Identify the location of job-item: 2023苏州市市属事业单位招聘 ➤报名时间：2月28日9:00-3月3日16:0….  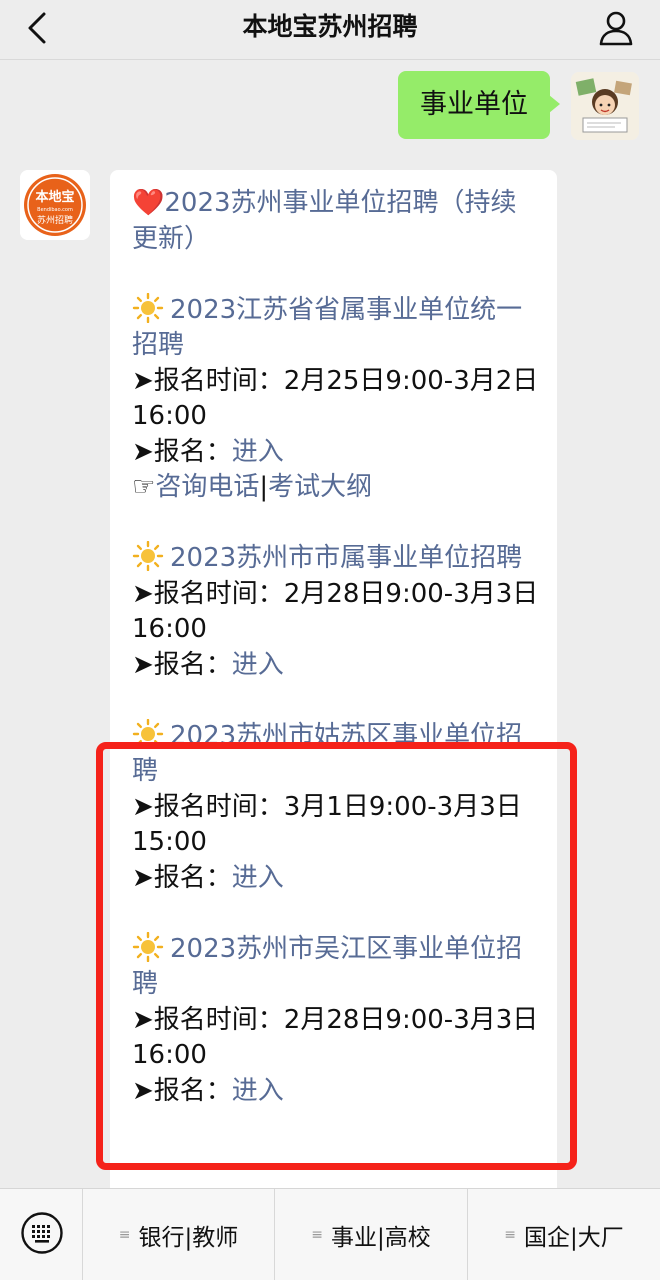
(335, 612).